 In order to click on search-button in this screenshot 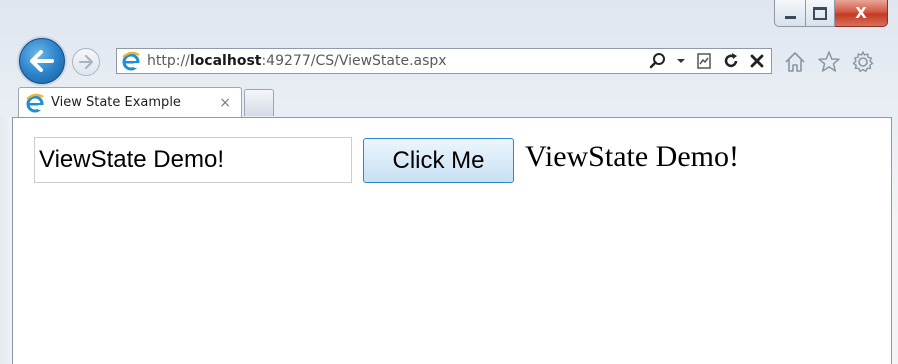, I will do `click(658, 61)`.